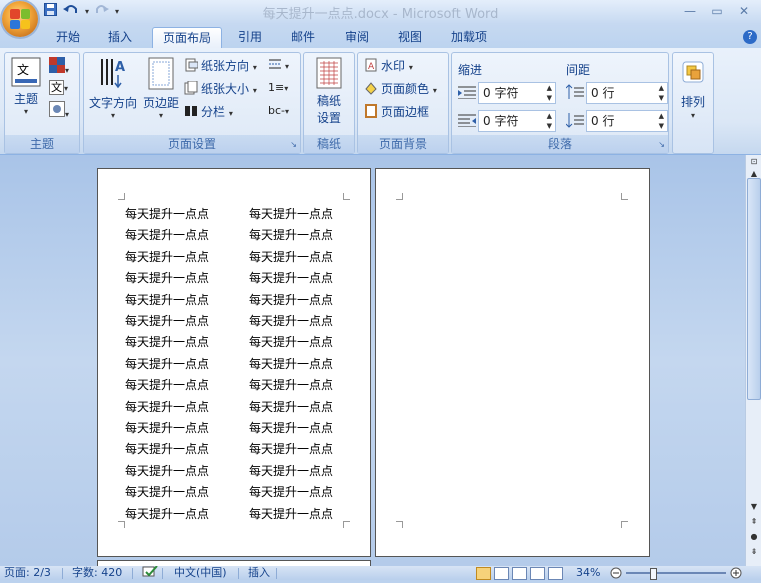 This screenshot has width=761, height=583. I want to click on spacing-after-field: 0 行 ▲ ▼, so click(627, 121).